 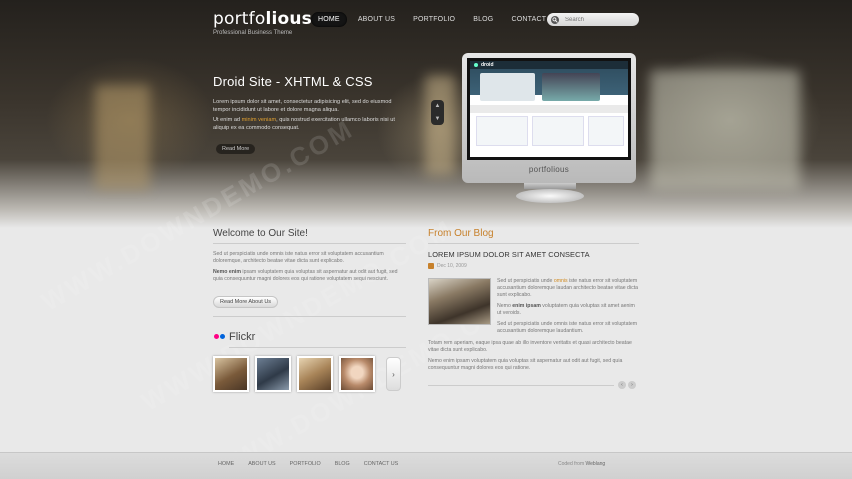 I want to click on footer-nav: HOME ABOUT US PORTFOLIO BLOG CONTACT US, so click(x=308, y=464).